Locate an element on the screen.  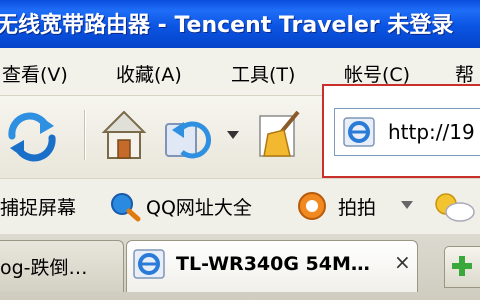
menu-tools: 工具(T) is located at coordinates (263, 73).